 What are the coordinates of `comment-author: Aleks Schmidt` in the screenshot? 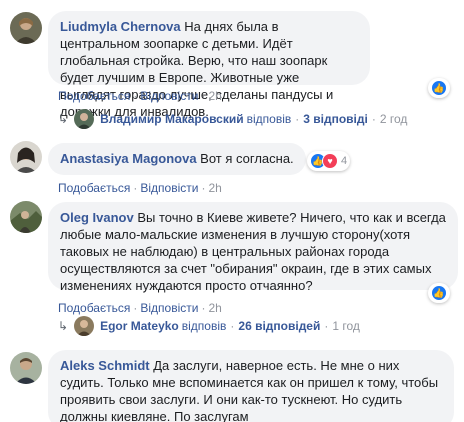 It's located at (105, 365).